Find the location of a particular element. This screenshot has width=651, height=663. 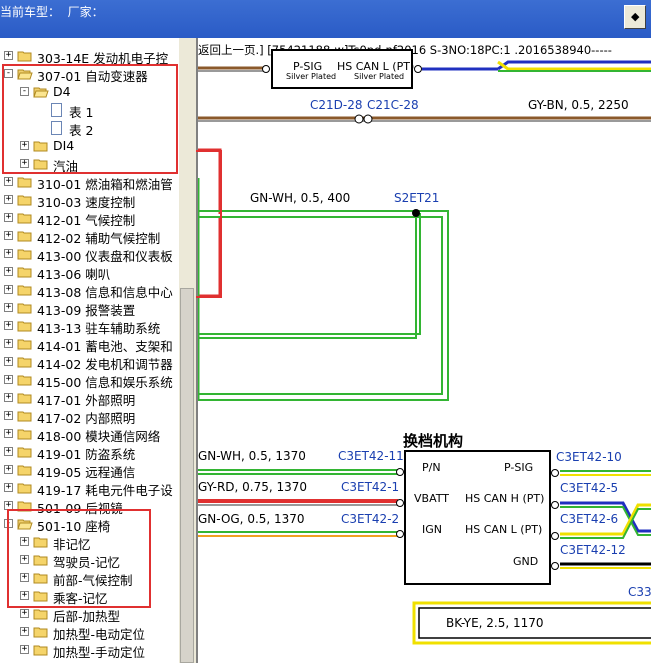

tree-item: +310-01 燃油箱和燃油管 is located at coordinates (89, 182).